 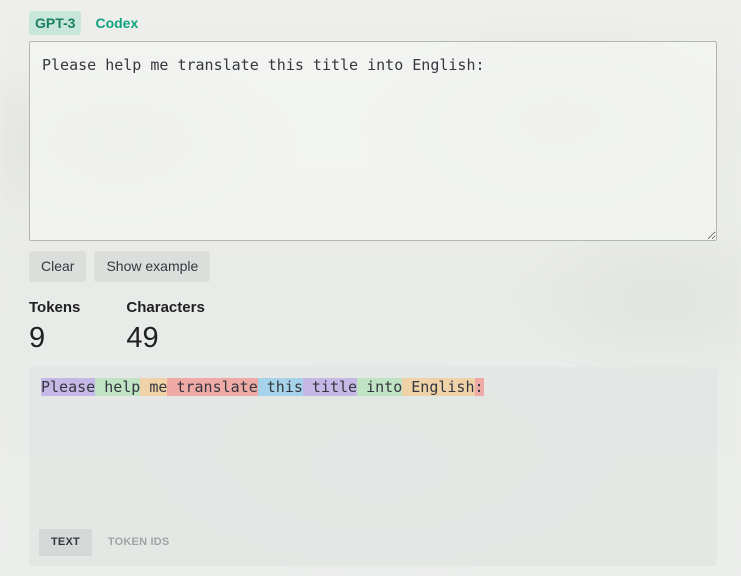 I want to click on tab-codex: Codex, so click(x=116, y=23).